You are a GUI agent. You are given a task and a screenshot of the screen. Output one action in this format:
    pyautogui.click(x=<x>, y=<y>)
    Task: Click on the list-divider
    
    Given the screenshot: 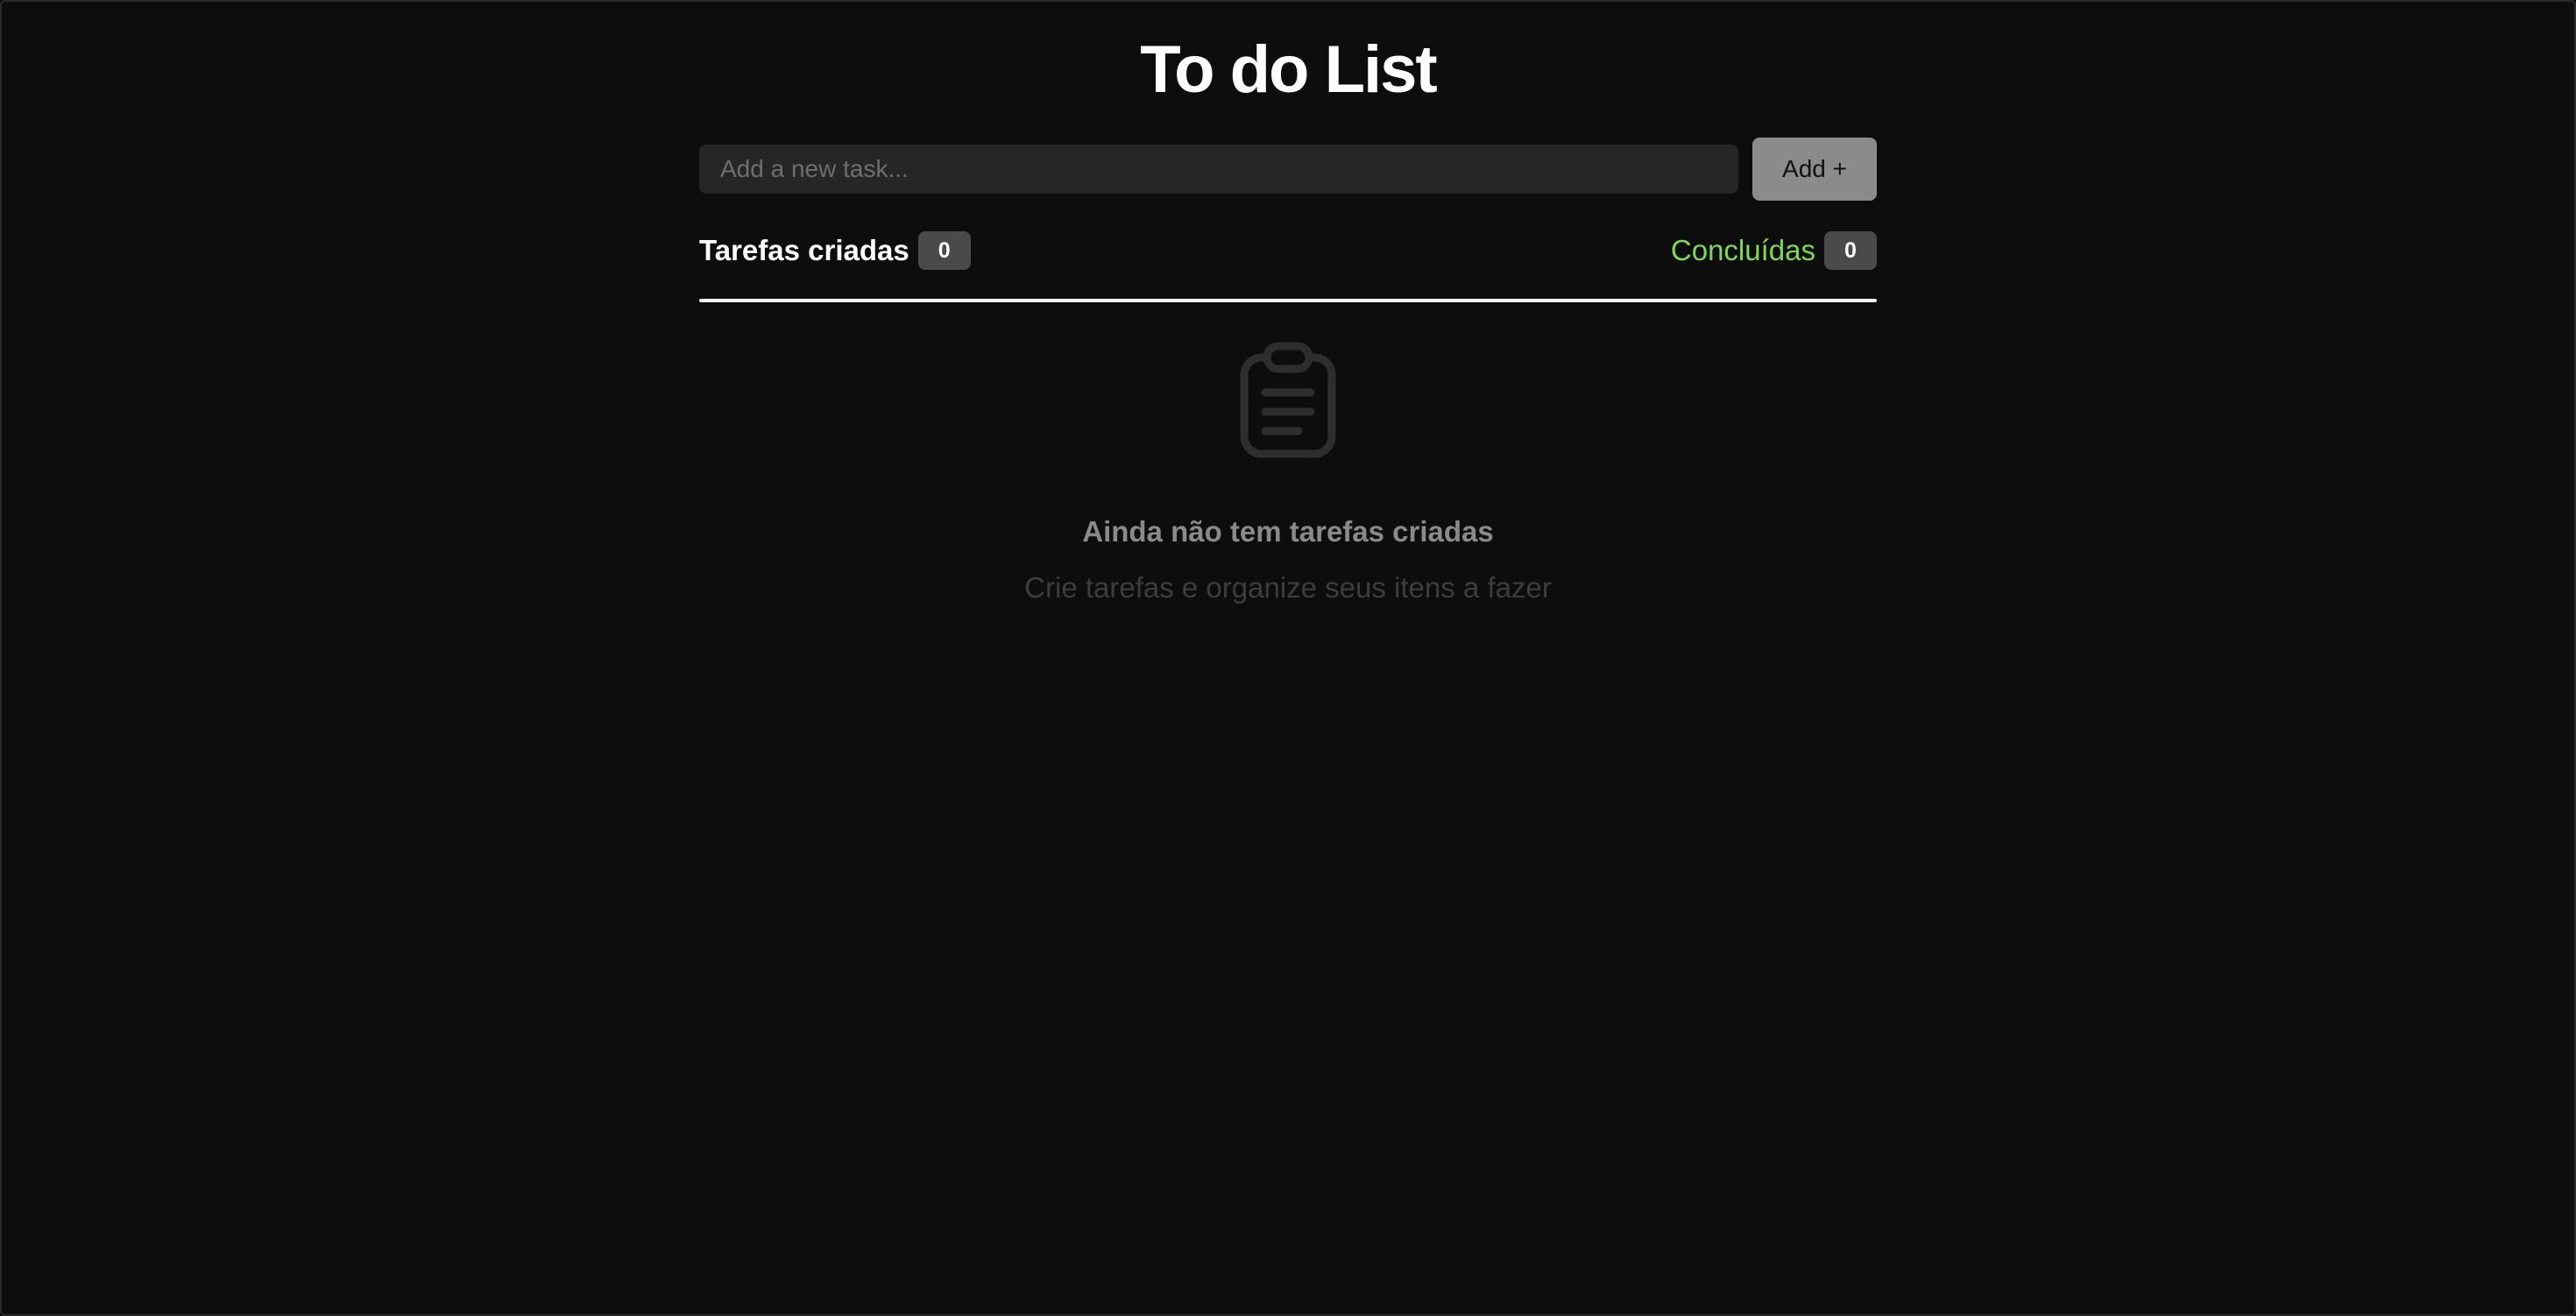 What is the action you would take?
    pyautogui.click(x=1288, y=300)
    